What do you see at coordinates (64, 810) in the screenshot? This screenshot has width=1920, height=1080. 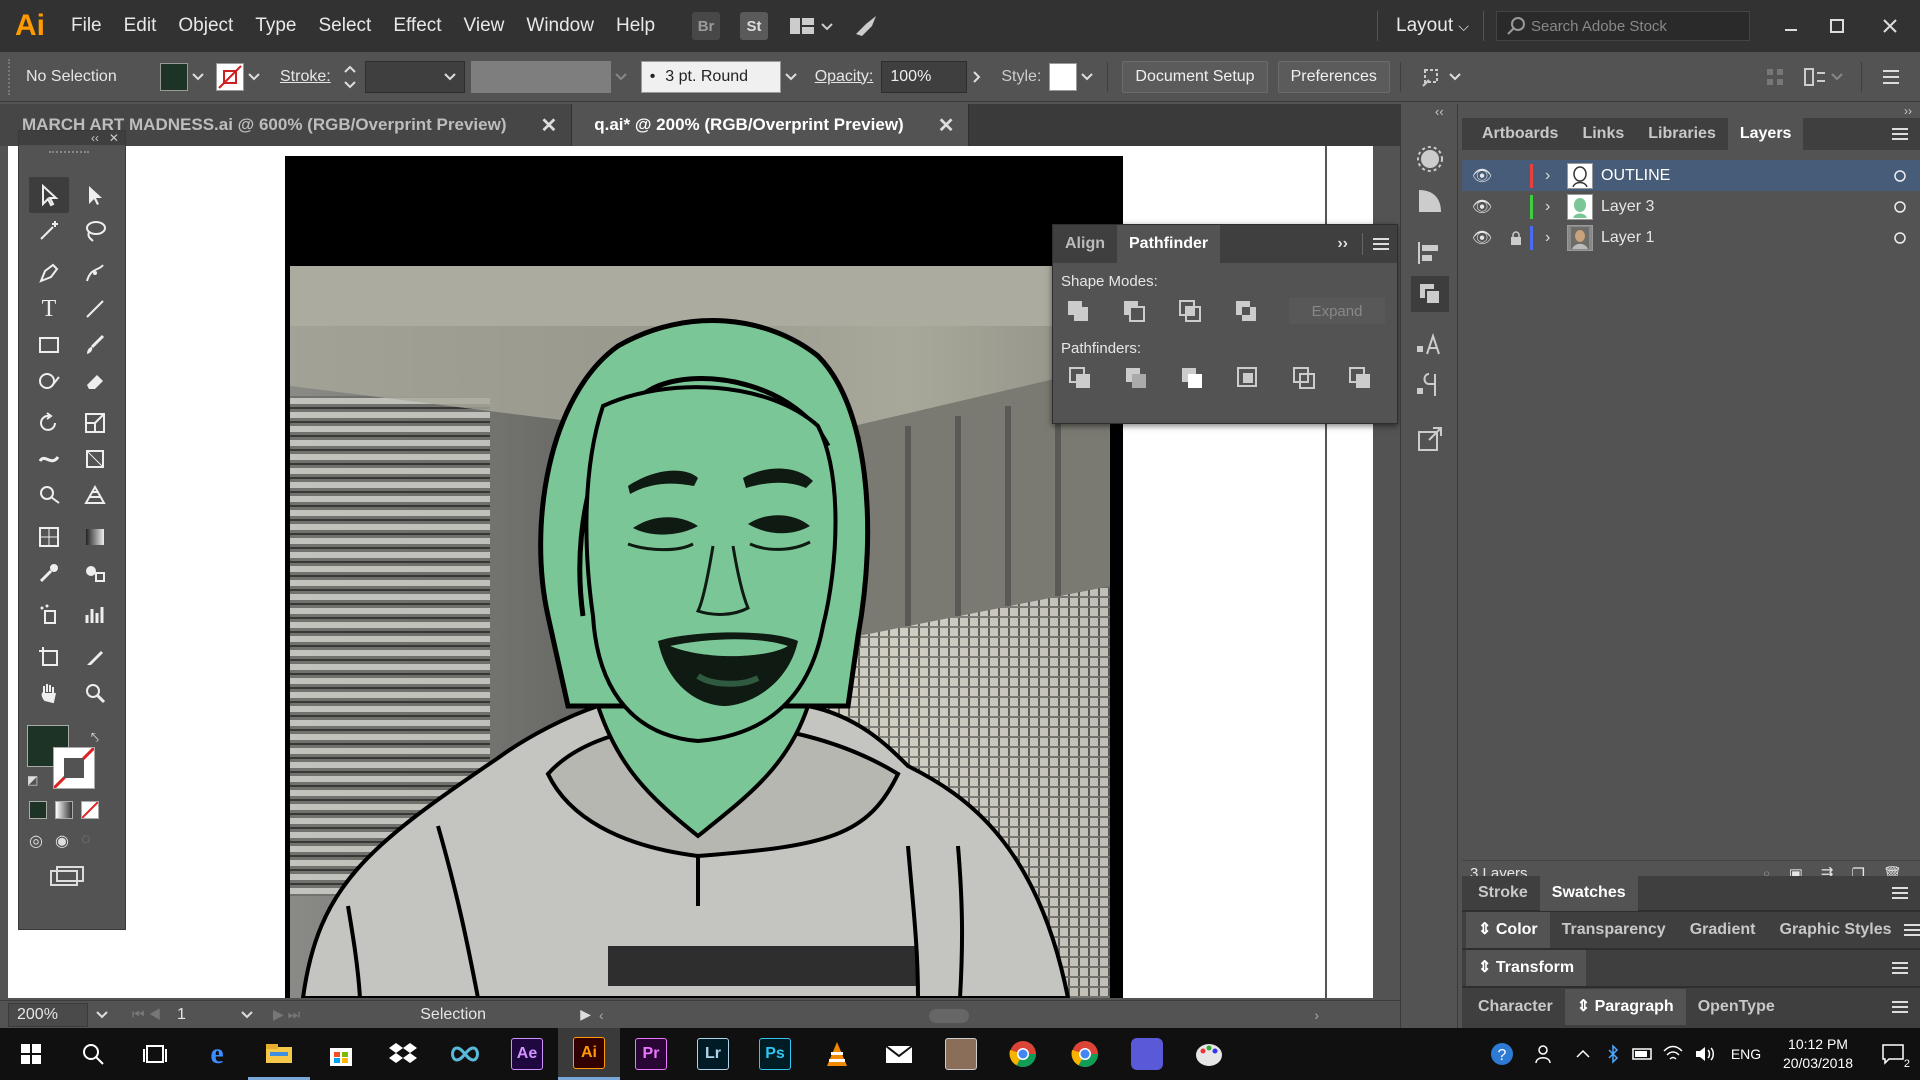 I see `gradient-mode-icon` at bounding box center [64, 810].